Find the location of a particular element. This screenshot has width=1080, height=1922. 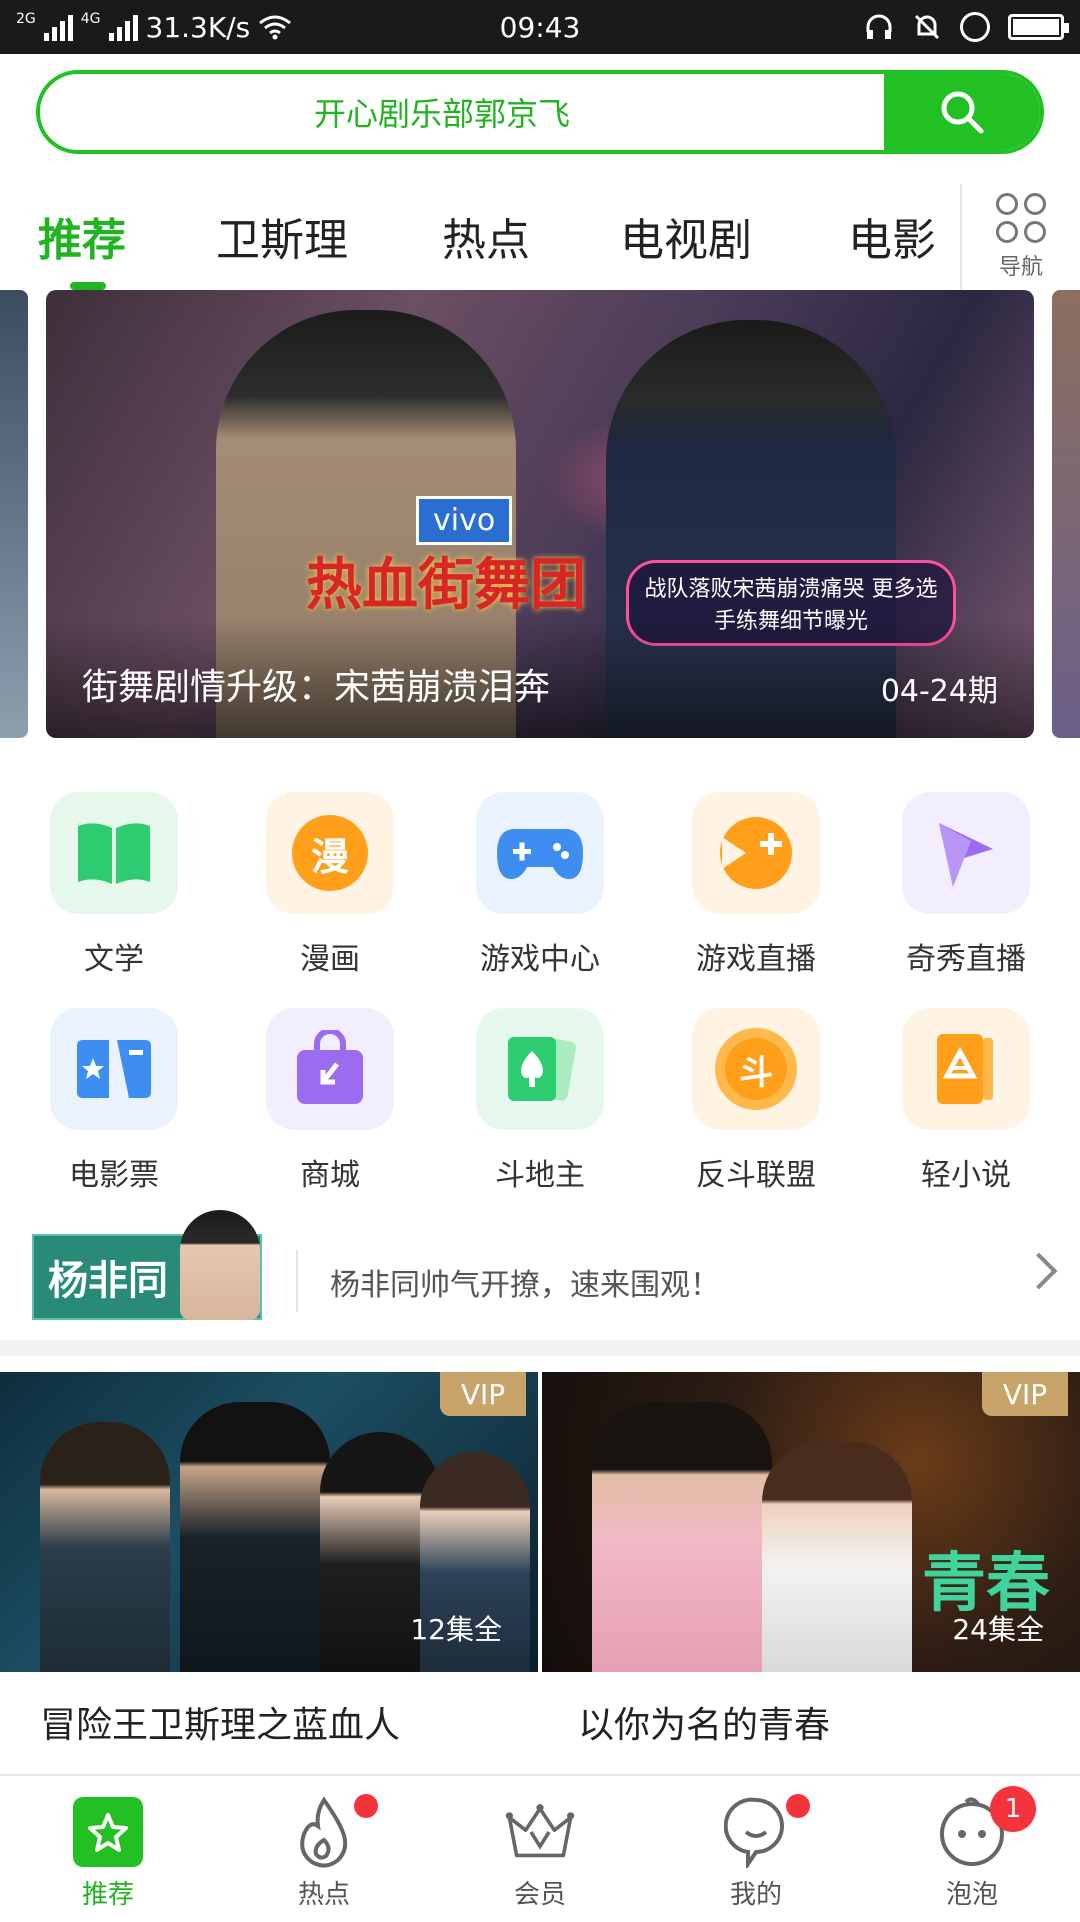

star-icon is located at coordinates (108, 1832).